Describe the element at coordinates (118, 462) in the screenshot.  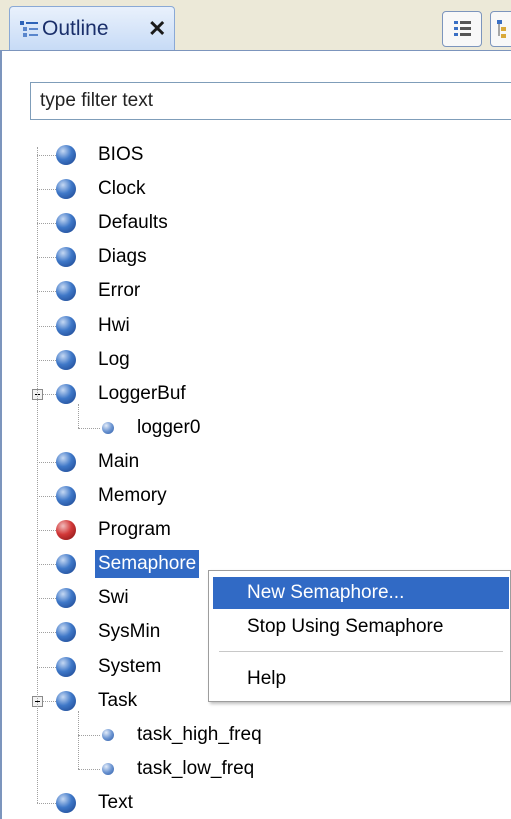
I see `tree-item-main: Main` at that location.